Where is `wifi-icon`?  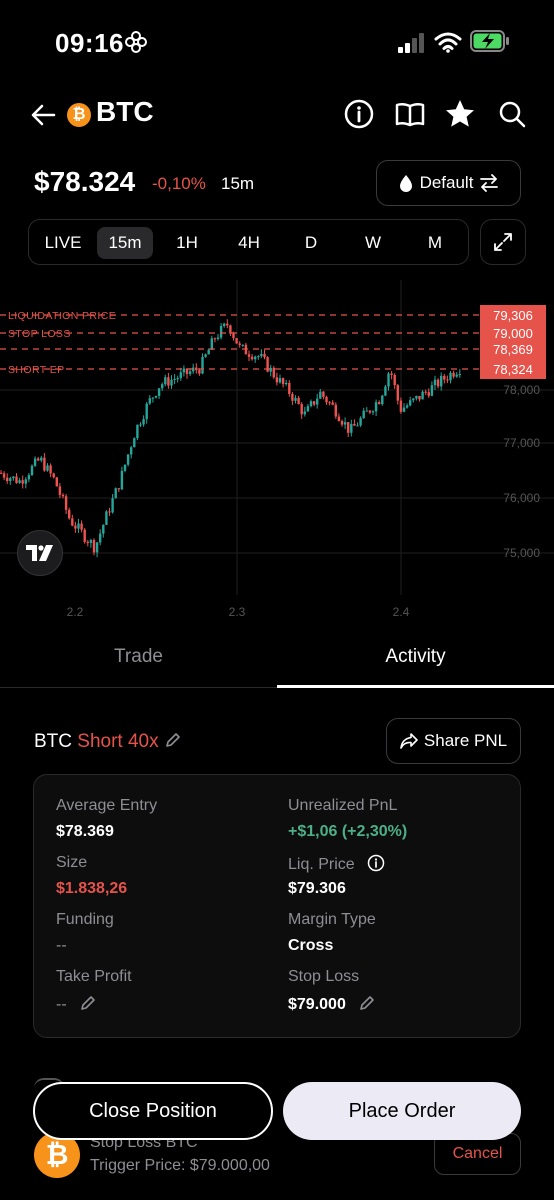
wifi-icon is located at coordinates (448, 42).